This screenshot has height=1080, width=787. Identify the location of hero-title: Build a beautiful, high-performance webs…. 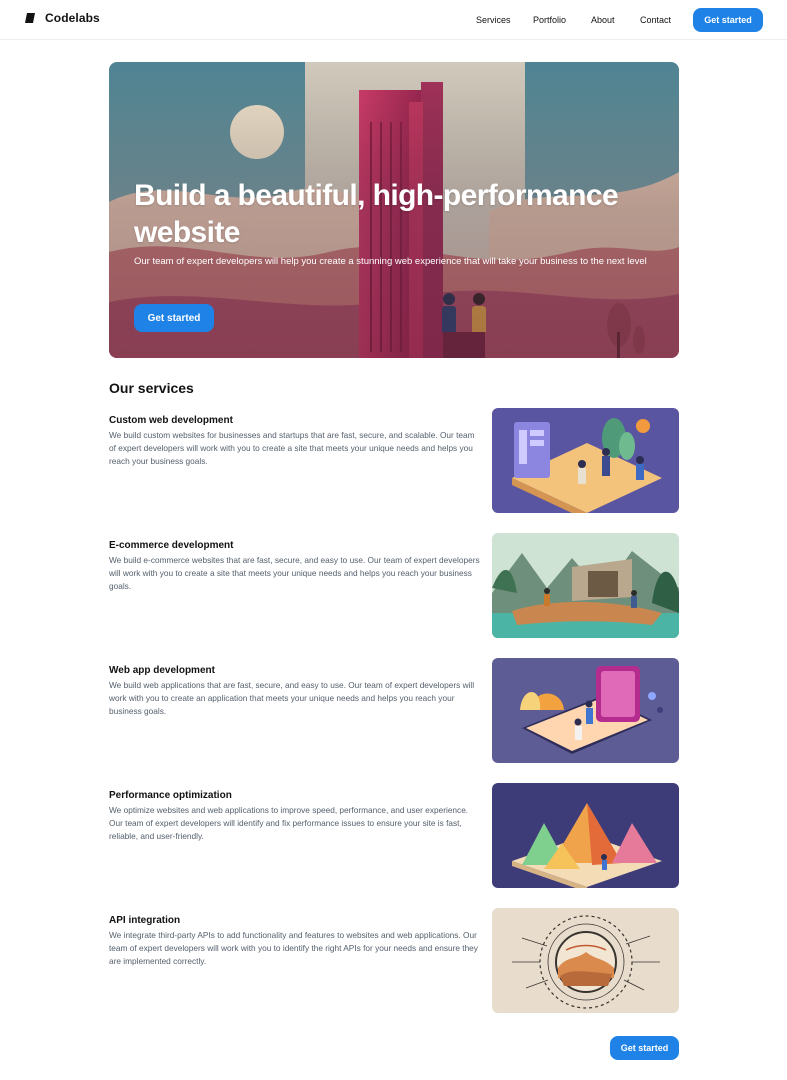
(376, 214).